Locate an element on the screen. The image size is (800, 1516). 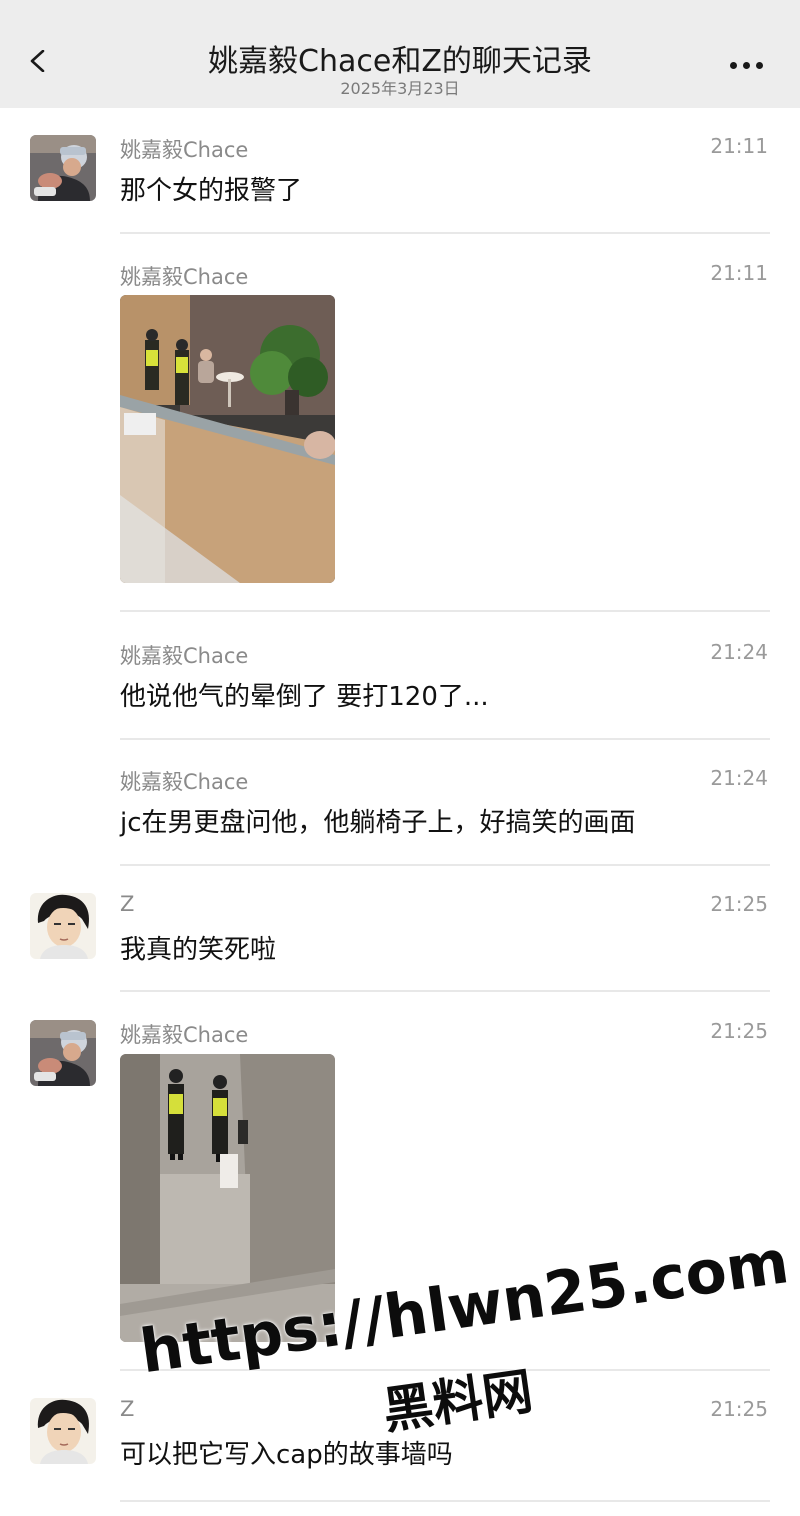
chat-header: 姚嘉毅Chace和Z的聊天记录 2025年3月23日 is located at coordinates (400, 54).